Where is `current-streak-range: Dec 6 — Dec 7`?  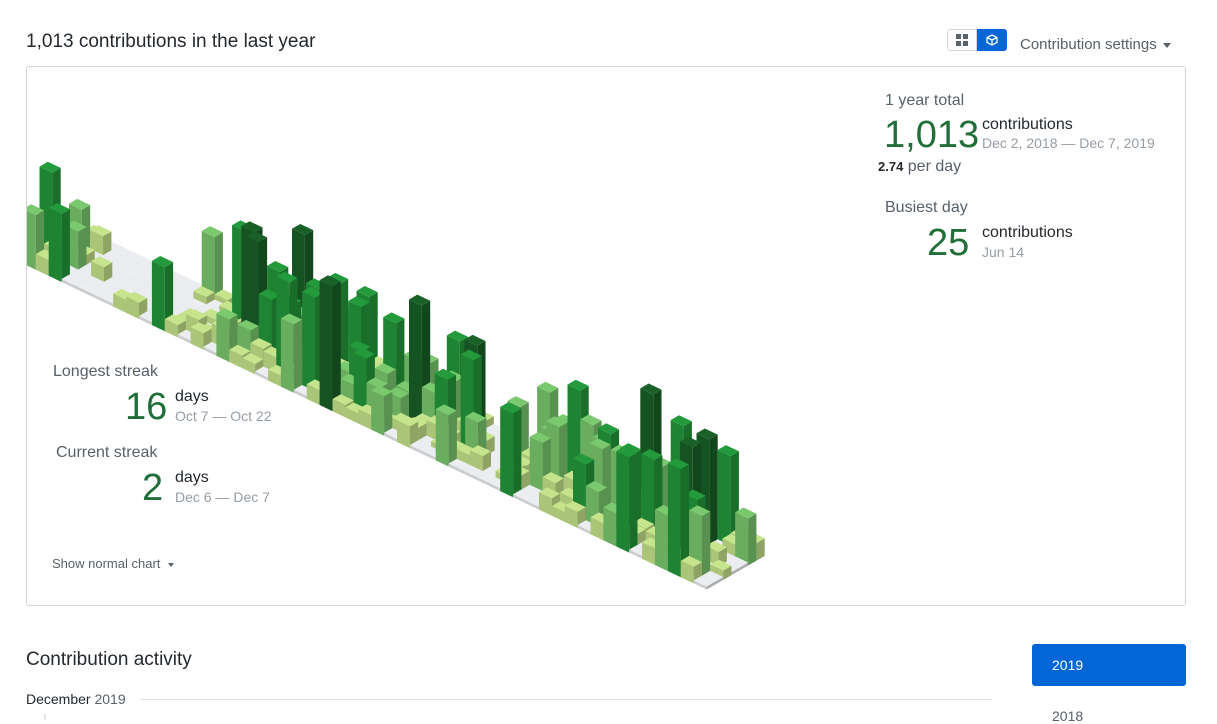 current-streak-range: Dec 6 — Dec 7 is located at coordinates (222, 497).